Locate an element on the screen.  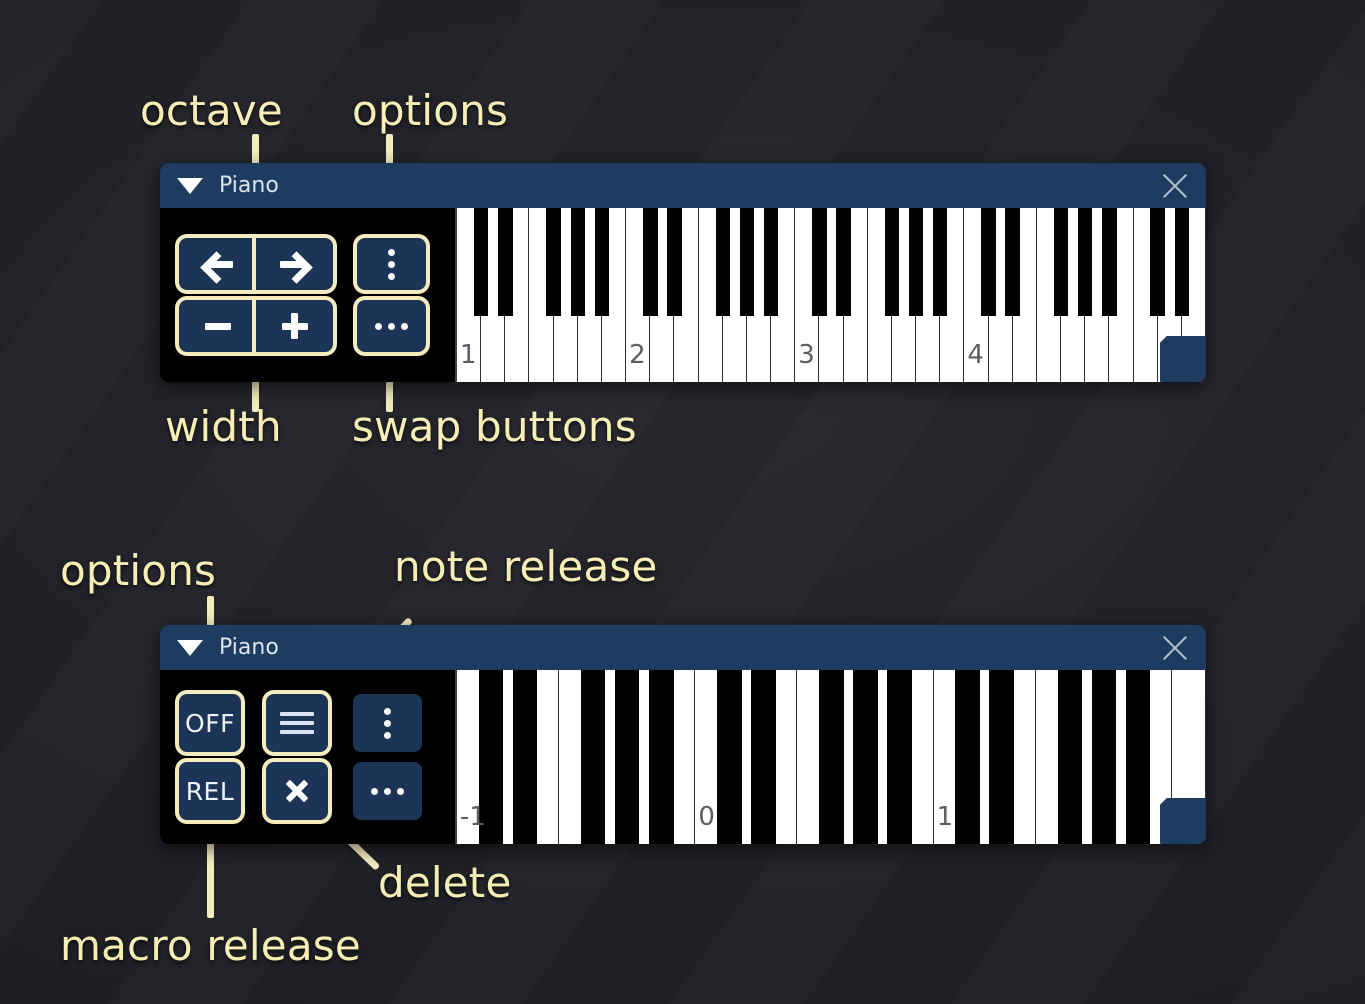
width-up-button is located at coordinates (294, 326).